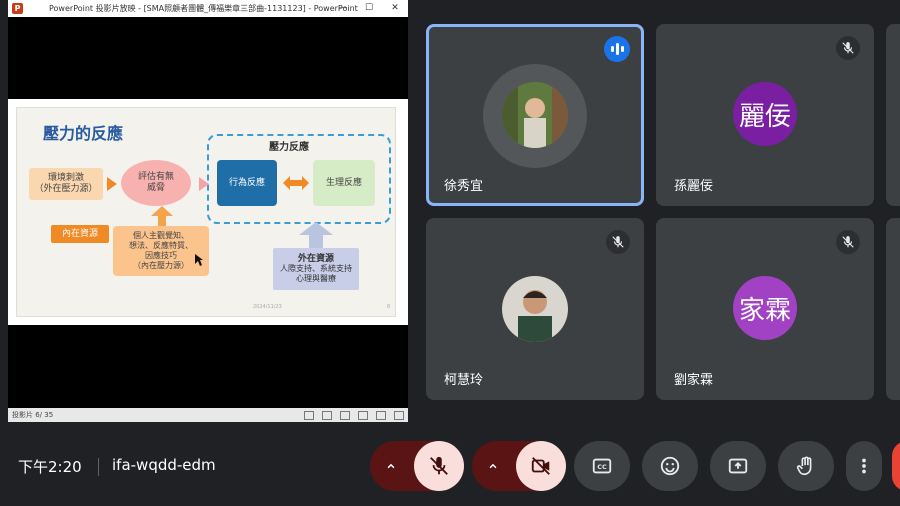  What do you see at coordinates (309, 415) in the screenshot?
I see `normal-view-icon` at bounding box center [309, 415].